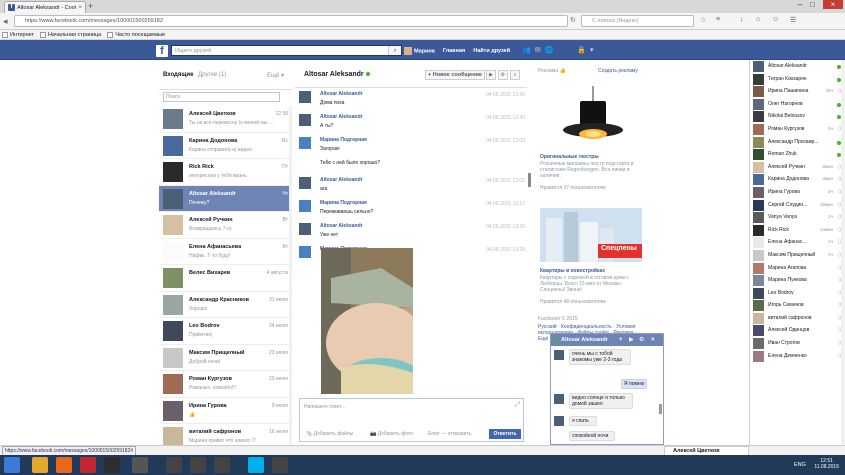 The image size is (845, 475). Describe the element at coordinates (797, 66) in the screenshot. I see `chat-contact: Altosar Aleksandr` at that location.